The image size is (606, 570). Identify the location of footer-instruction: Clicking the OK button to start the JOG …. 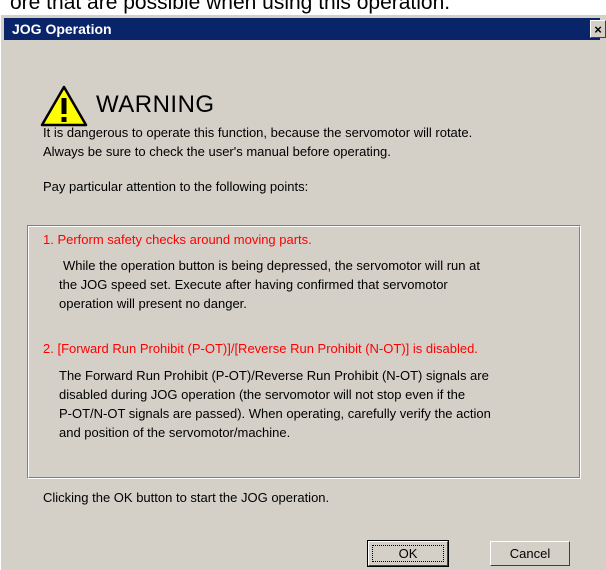
(186, 497).